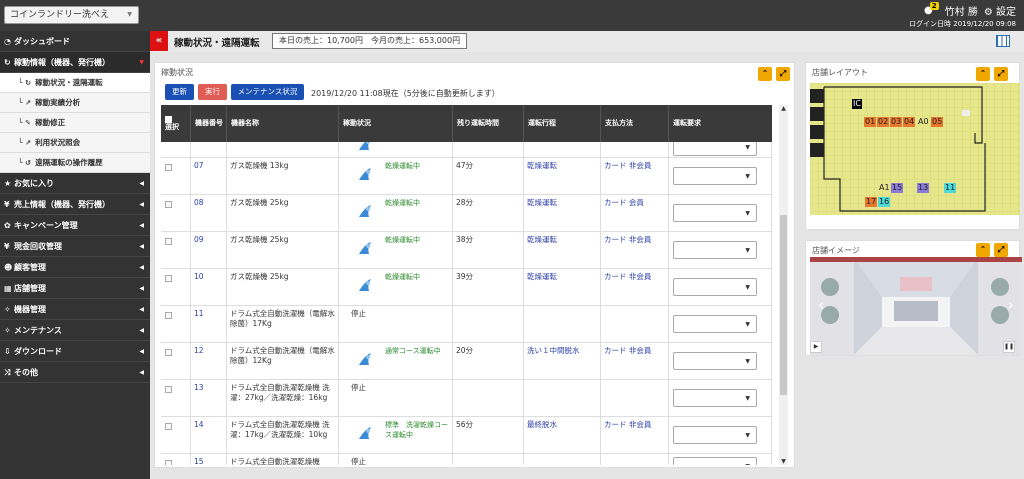 This screenshot has width=1024, height=479. I want to click on equipment-number-link: 11, so click(199, 313).